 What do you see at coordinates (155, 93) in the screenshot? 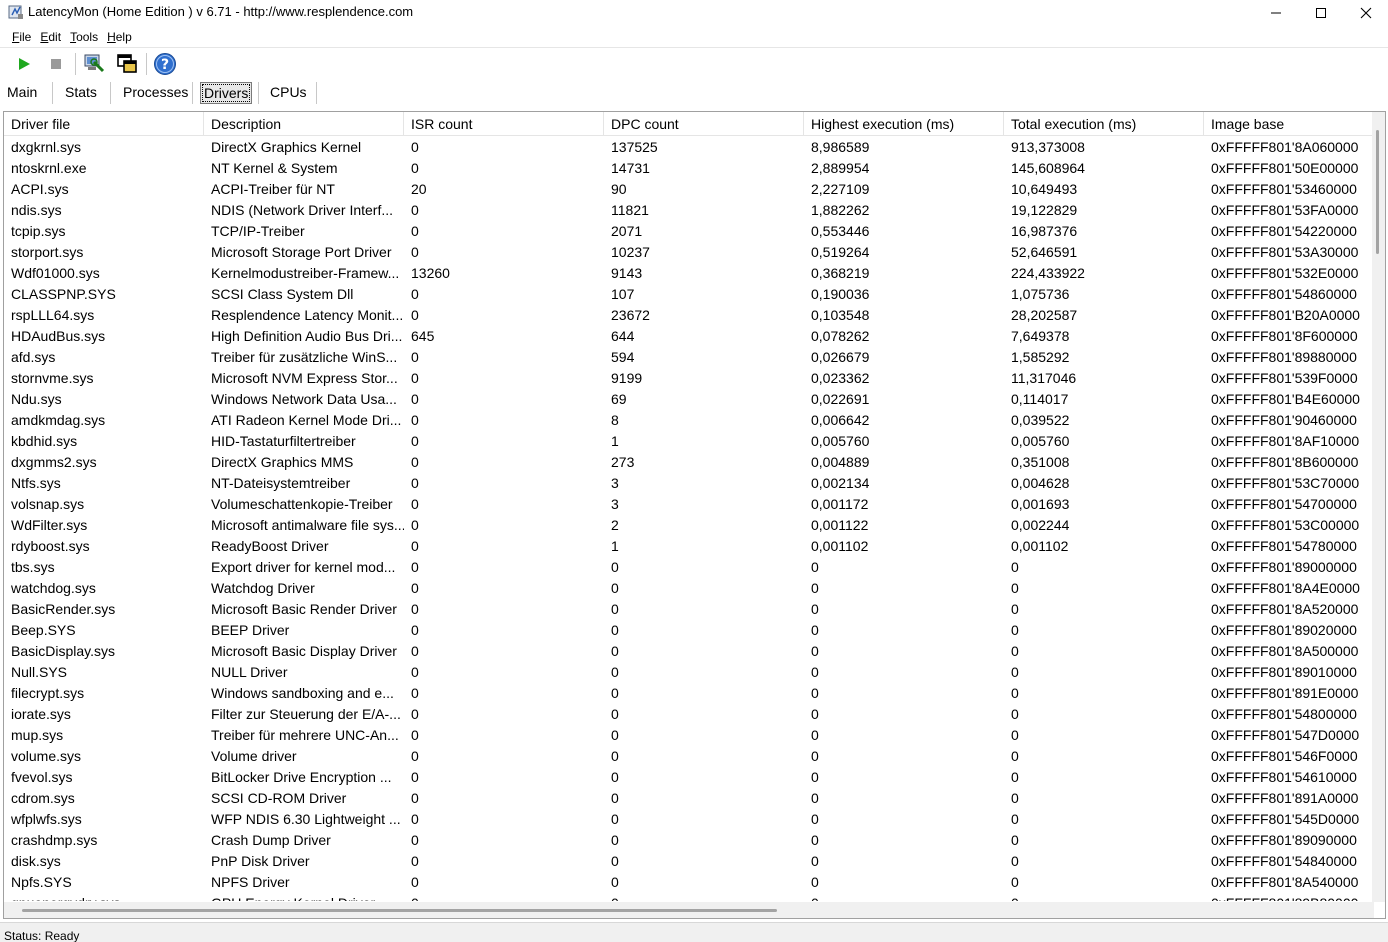
I see `tab-processes: Processes` at bounding box center [155, 93].